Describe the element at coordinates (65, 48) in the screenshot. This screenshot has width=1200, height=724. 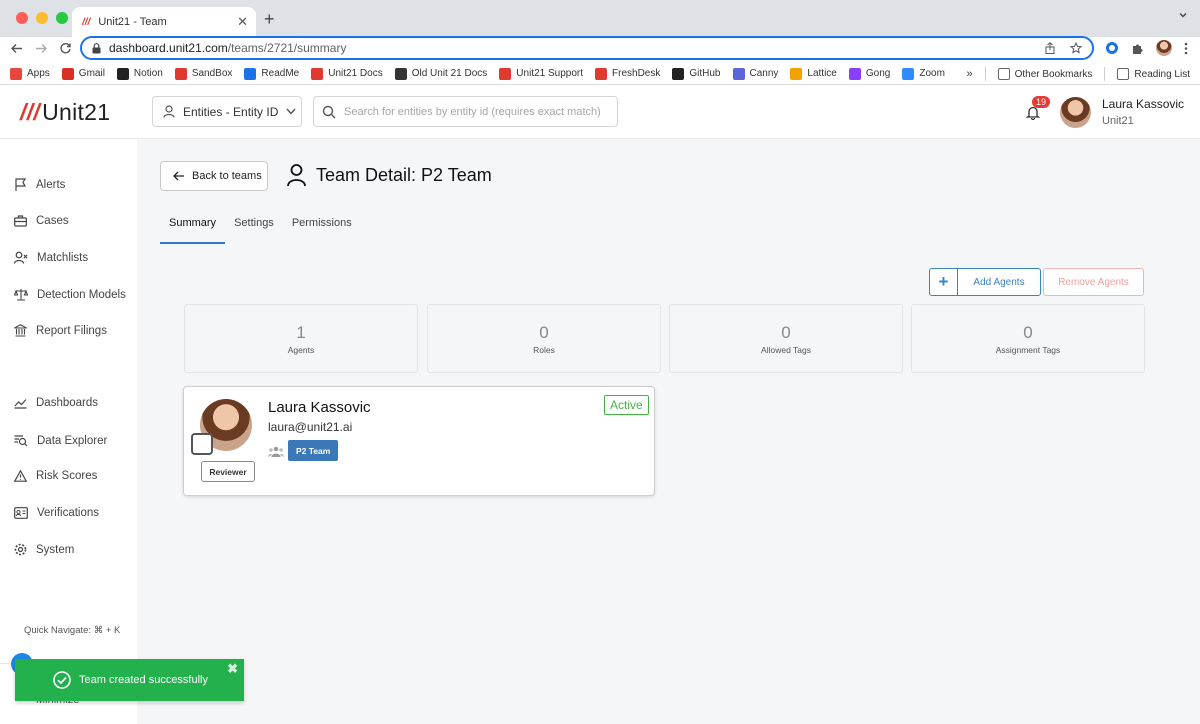
I see `reload-icon` at that location.